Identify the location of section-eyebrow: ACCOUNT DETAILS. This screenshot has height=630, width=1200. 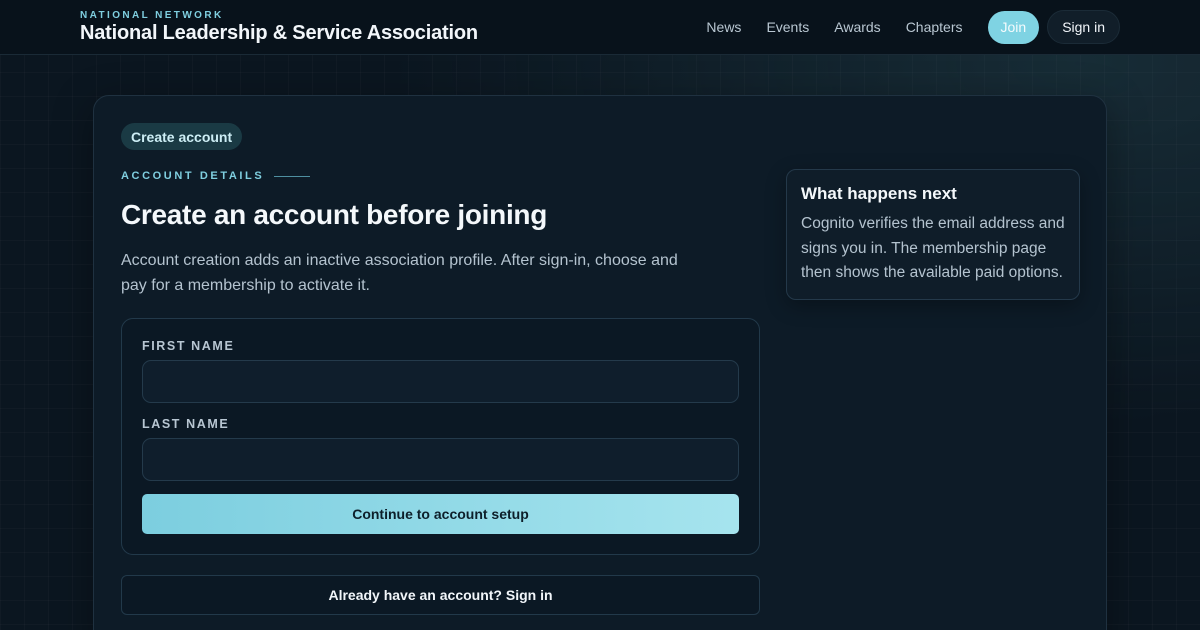
(216, 176).